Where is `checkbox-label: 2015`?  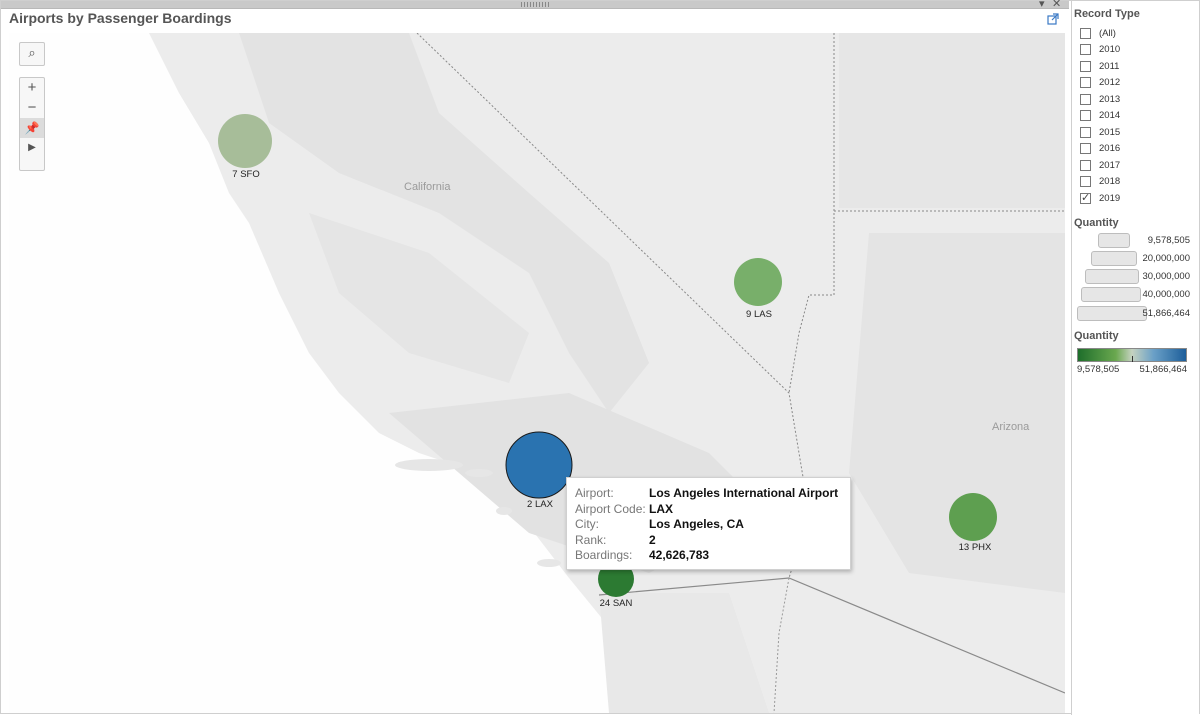 checkbox-label: 2015 is located at coordinates (1110, 132).